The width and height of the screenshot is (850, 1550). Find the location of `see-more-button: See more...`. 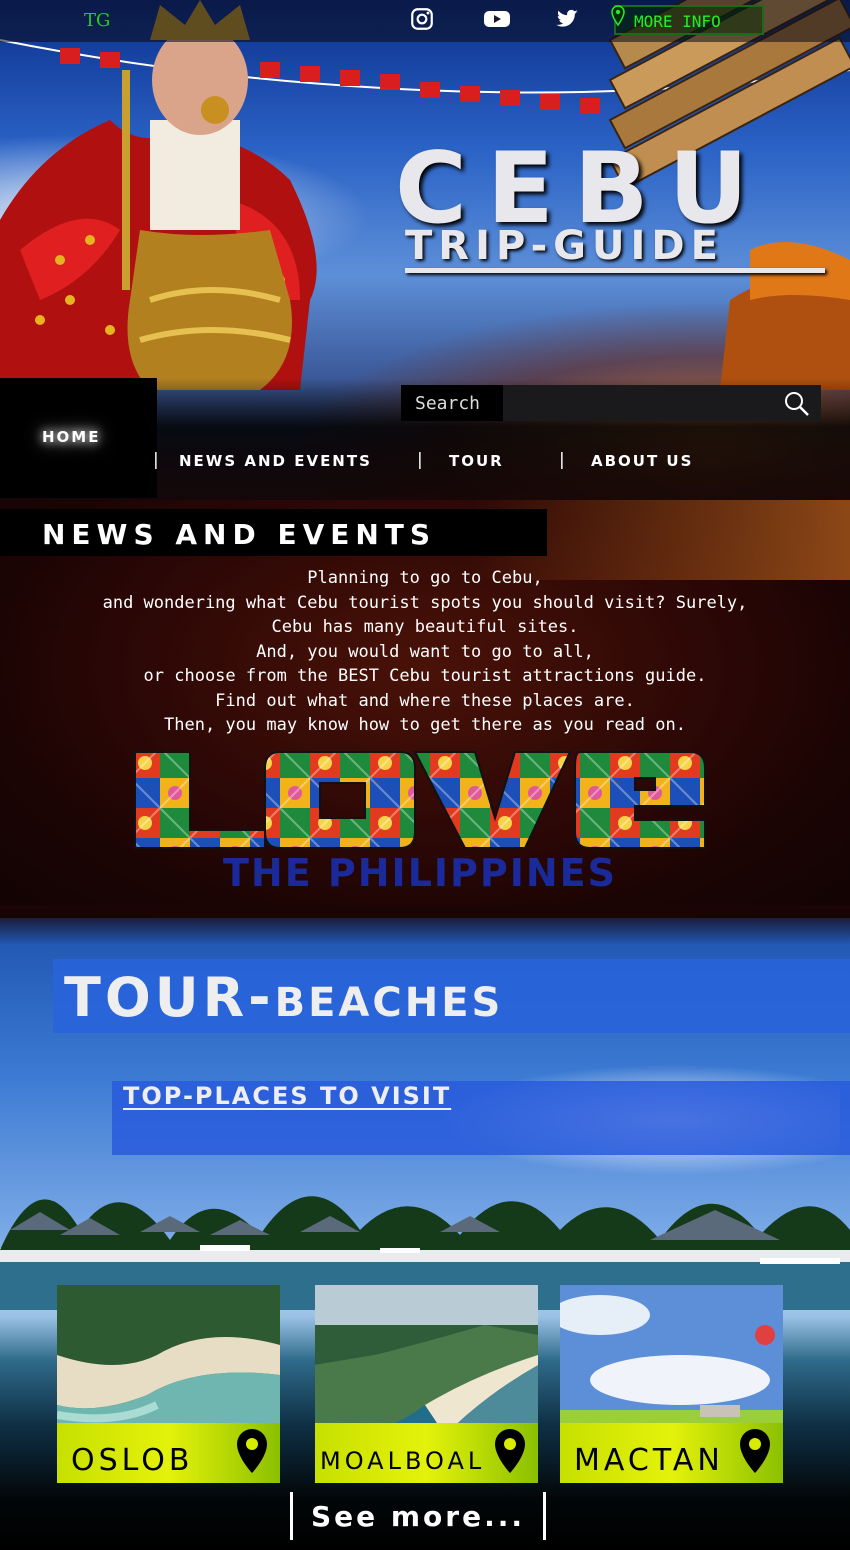

see-more-button: See more... is located at coordinates (418, 1516).